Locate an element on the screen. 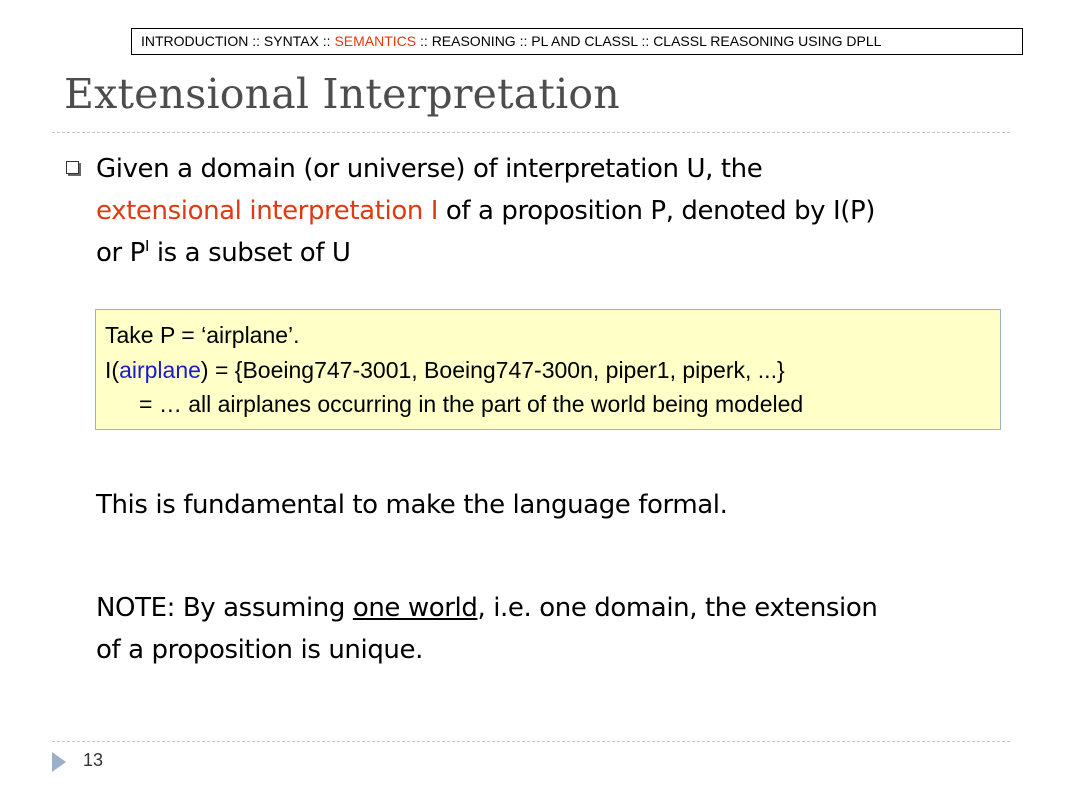 This screenshot has width=1066, height=800. hollow-square-bullet-icon is located at coordinates (72, 167).